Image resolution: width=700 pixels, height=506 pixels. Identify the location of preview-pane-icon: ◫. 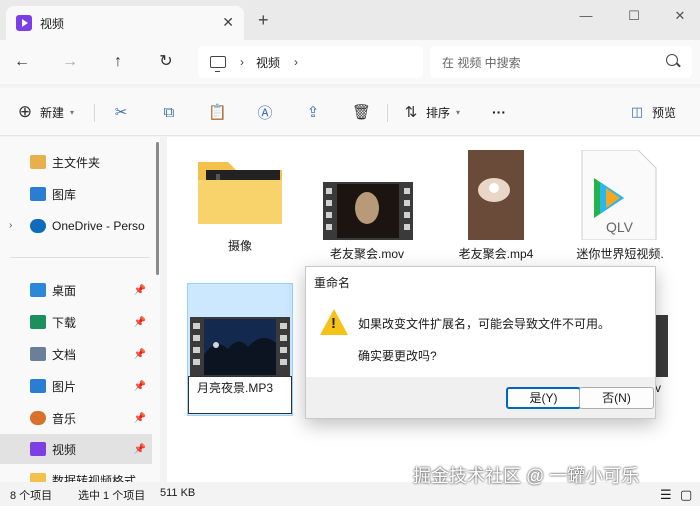
(637, 111).